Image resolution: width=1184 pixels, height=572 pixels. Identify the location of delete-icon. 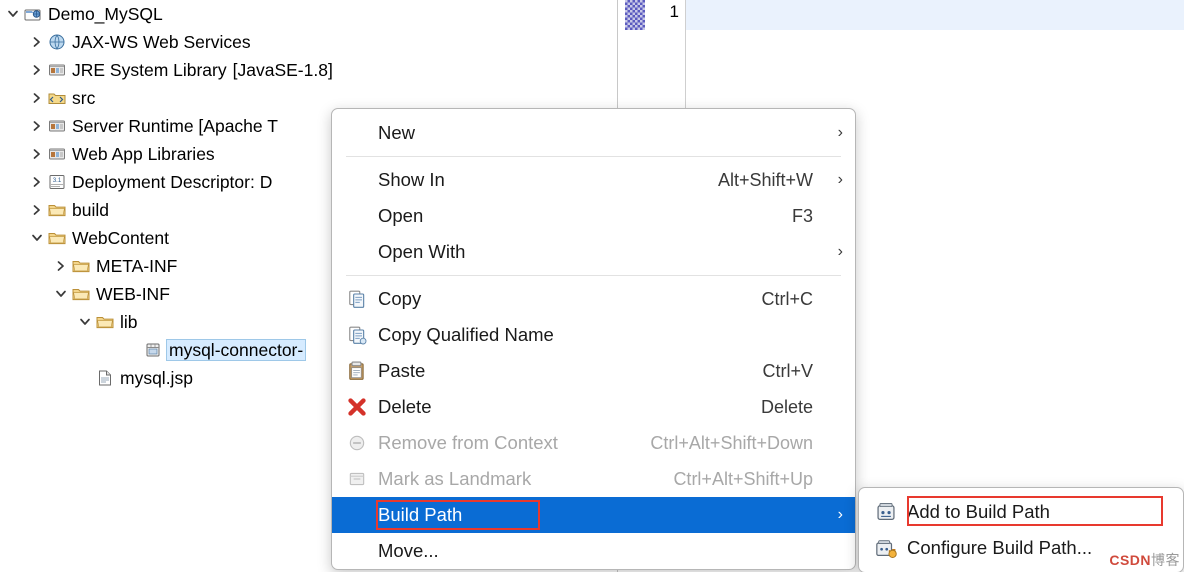
(357, 407).